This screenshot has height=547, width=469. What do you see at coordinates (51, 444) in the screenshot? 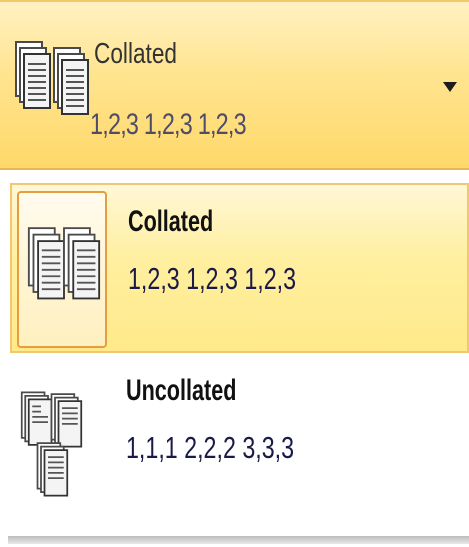
I see `uncollated-pages-icon` at bounding box center [51, 444].